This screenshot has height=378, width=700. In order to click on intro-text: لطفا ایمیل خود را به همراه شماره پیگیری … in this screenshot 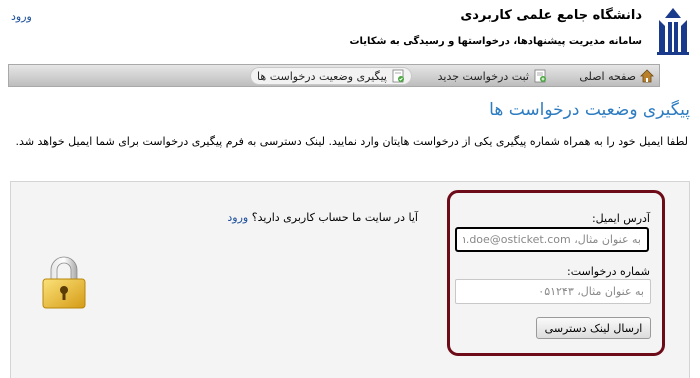, I will do `click(351, 141)`.